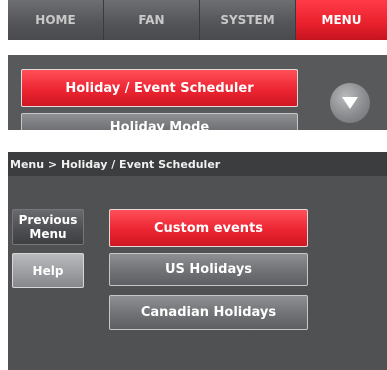 This screenshot has width=387, height=370. What do you see at coordinates (159, 88) in the screenshot?
I see `holiday-event-scheduler-button: Holiday / Event Scheduler` at bounding box center [159, 88].